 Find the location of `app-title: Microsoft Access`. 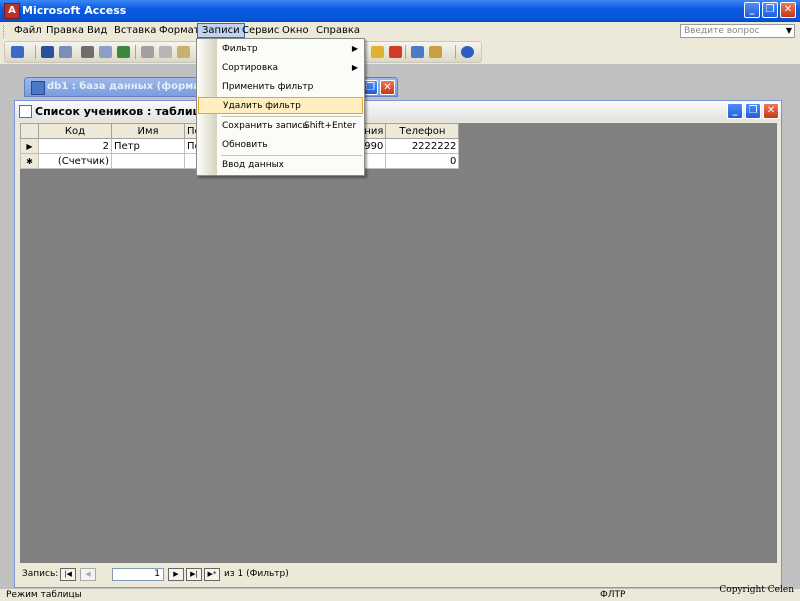

app-title: Microsoft Access is located at coordinates (74, 10).